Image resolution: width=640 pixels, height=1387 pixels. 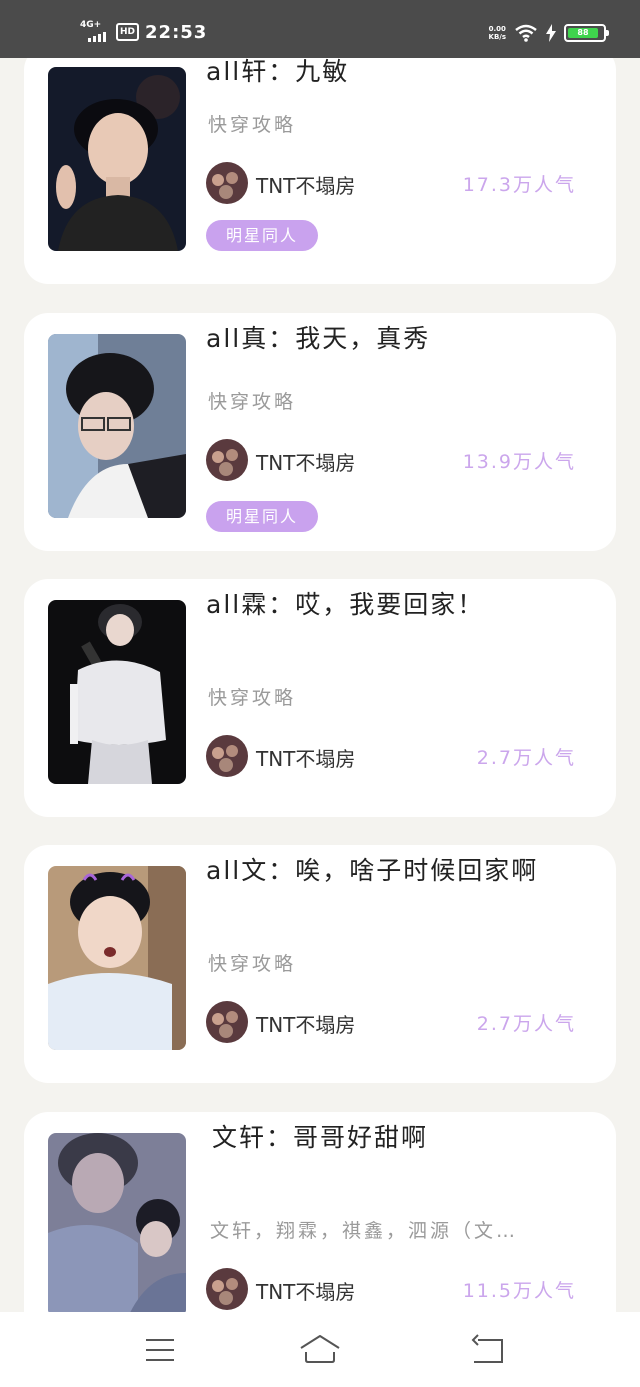 I want to click on hd-badge: HD, so click(x=128, y=32).